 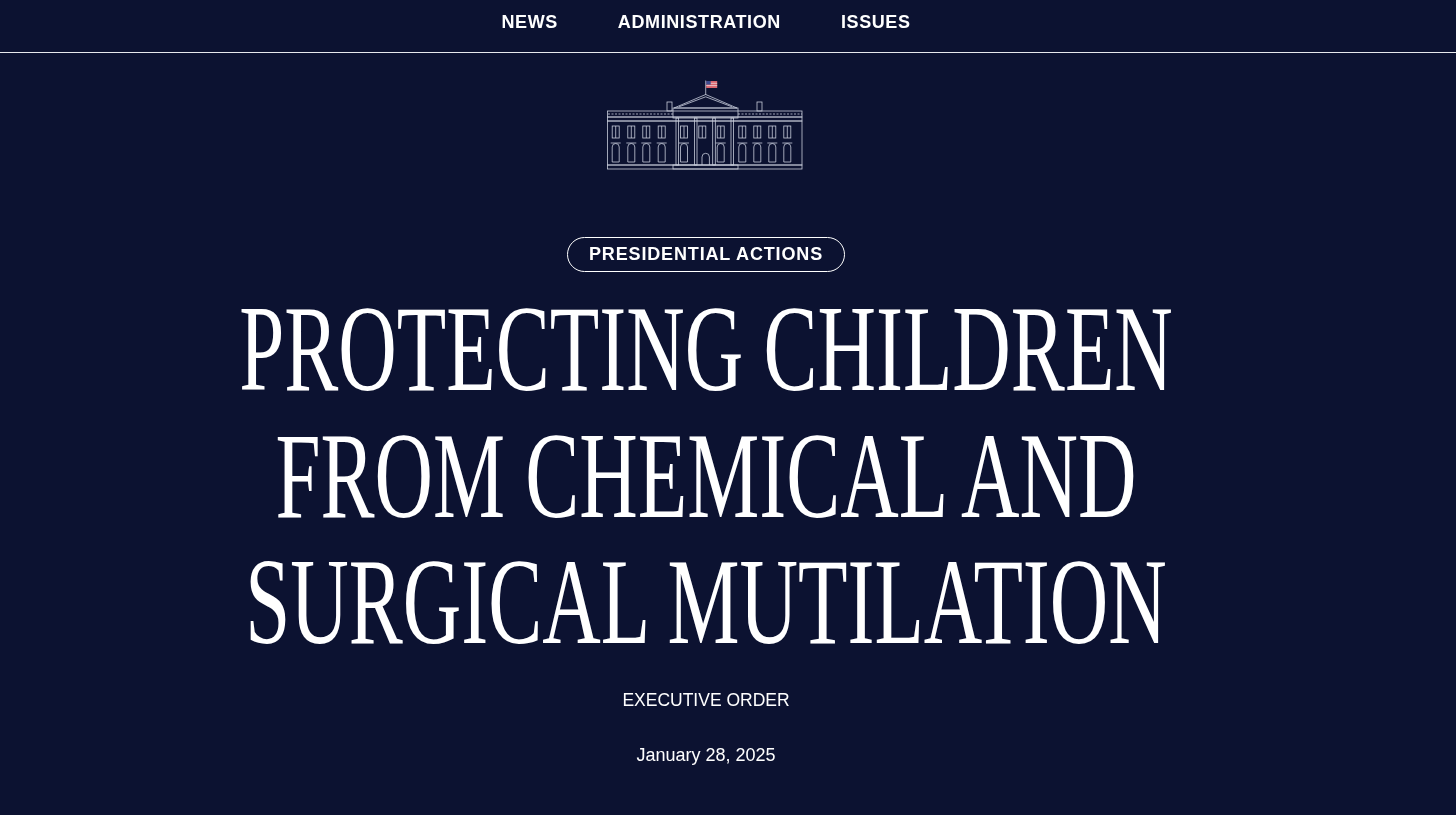 I want to click on publish-date: January 28, 2025, so click(x=706, y=755).